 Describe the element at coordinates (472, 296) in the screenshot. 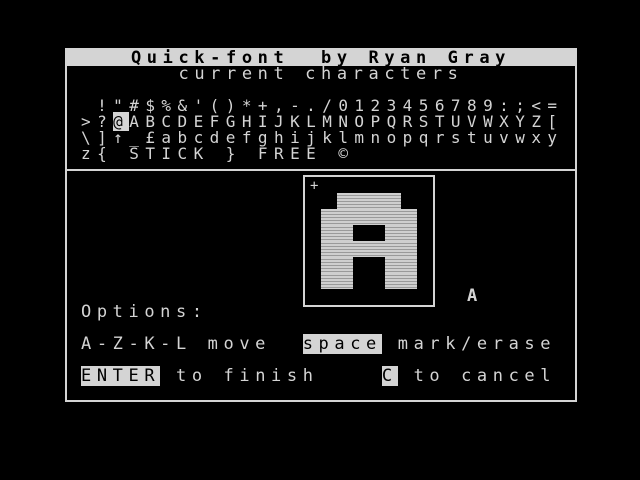

I see `character-preview: A` at that location.